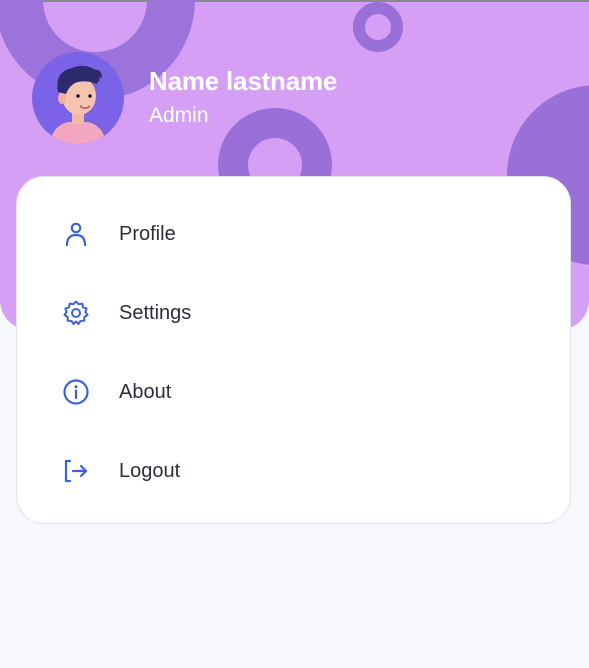  Describe the element at coordinates (243, 81) in the screenshot. I see `user-name: Name lastname` at that location.